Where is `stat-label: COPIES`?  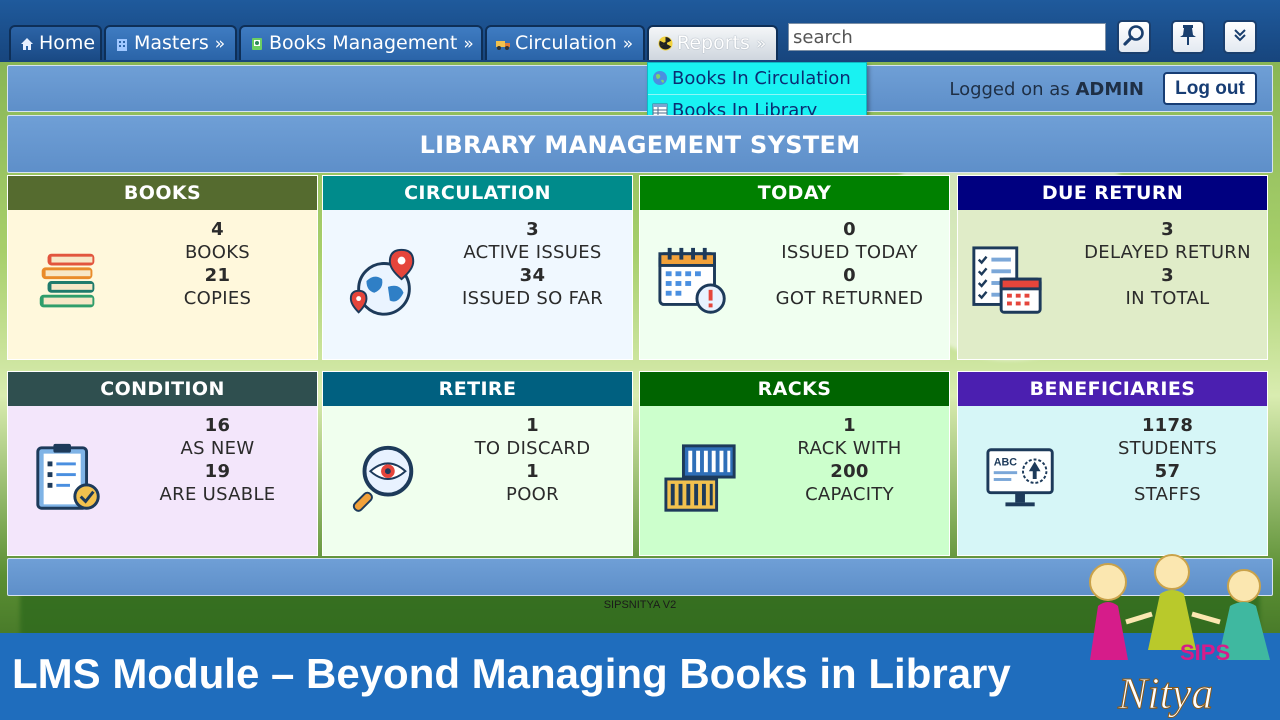
stat-label: COPIES is located at coordinates (217, 298).